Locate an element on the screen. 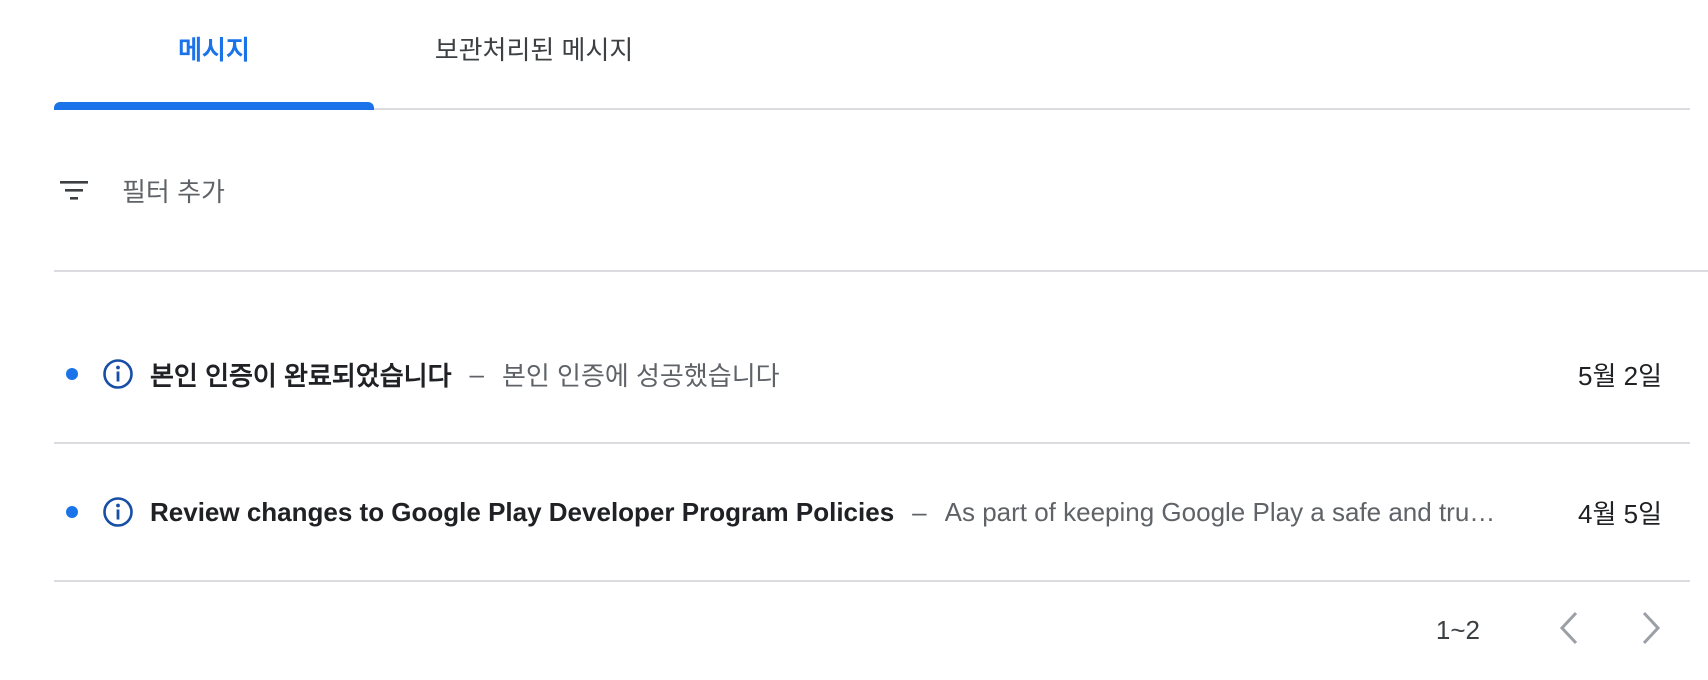 The height and width of the screenshot is (680, 1708). active-tab-indicator is located at coordinates (214, 106).